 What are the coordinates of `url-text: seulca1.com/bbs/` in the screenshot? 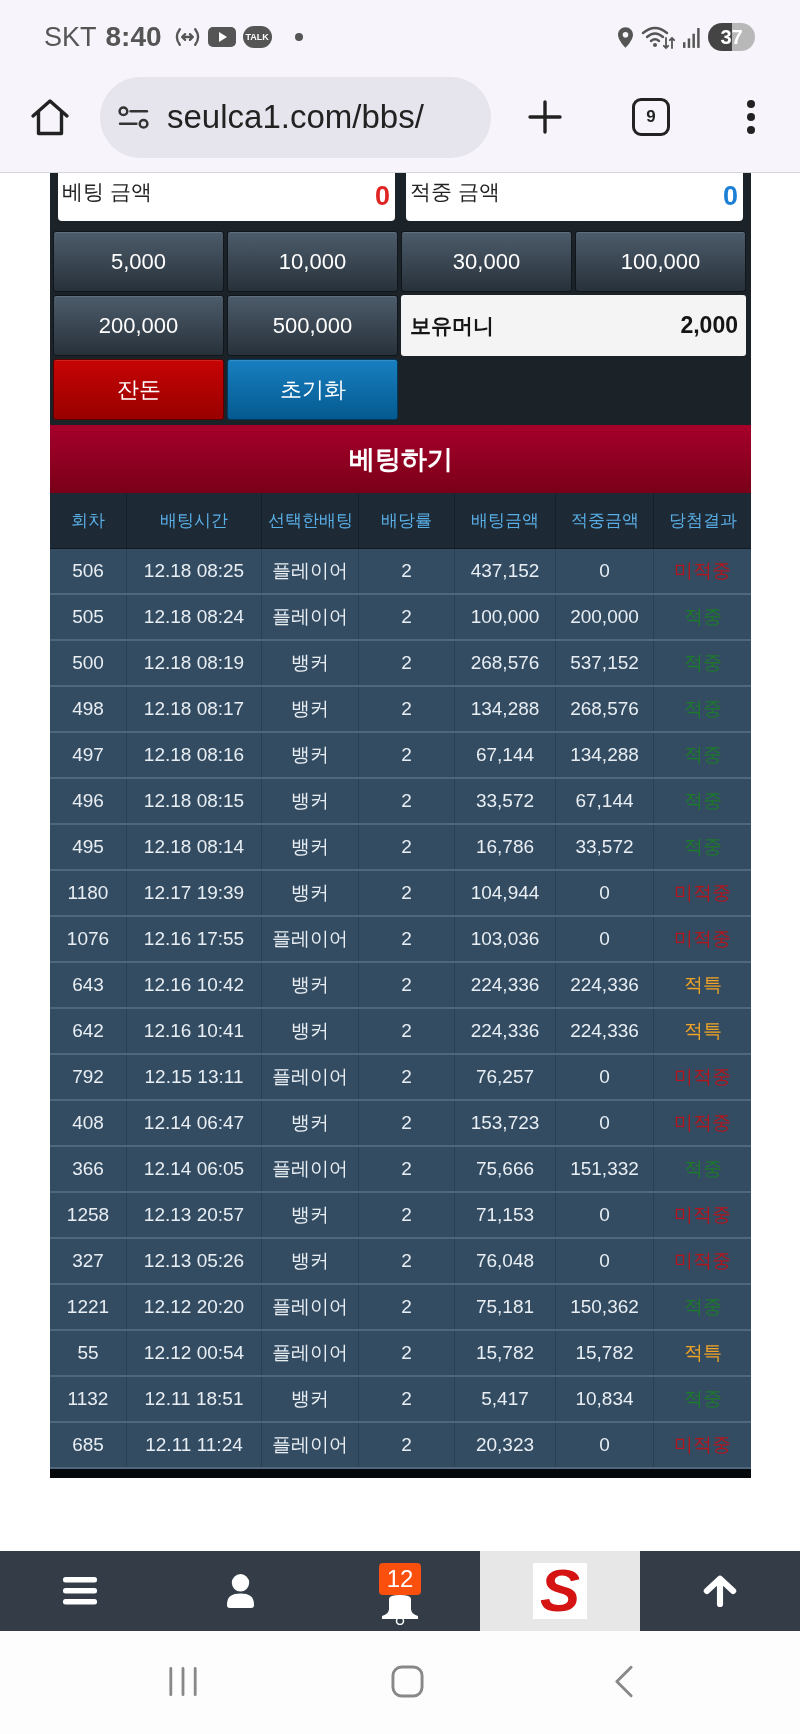 It's located at (295, 117).